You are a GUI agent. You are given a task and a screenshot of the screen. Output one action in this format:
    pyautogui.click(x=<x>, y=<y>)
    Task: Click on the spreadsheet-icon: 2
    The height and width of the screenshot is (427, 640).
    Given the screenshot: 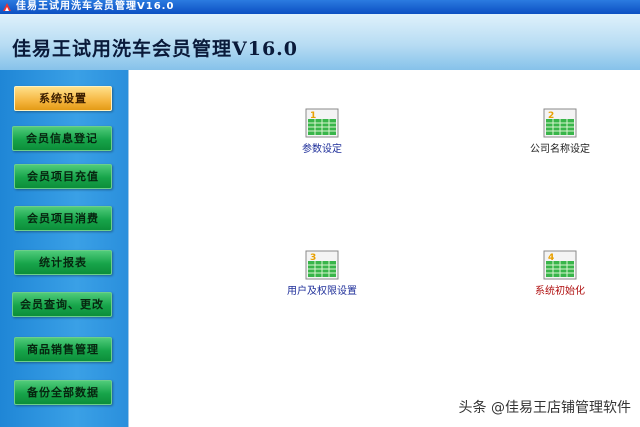 What is the action you would take?
    pyautogui.click(x=560, y=123)
    